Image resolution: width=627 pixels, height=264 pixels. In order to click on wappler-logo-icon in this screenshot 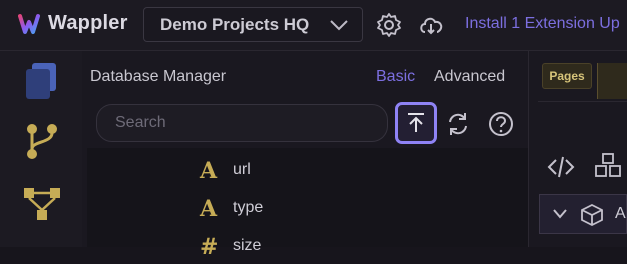, I will do `click(29, 23)`.